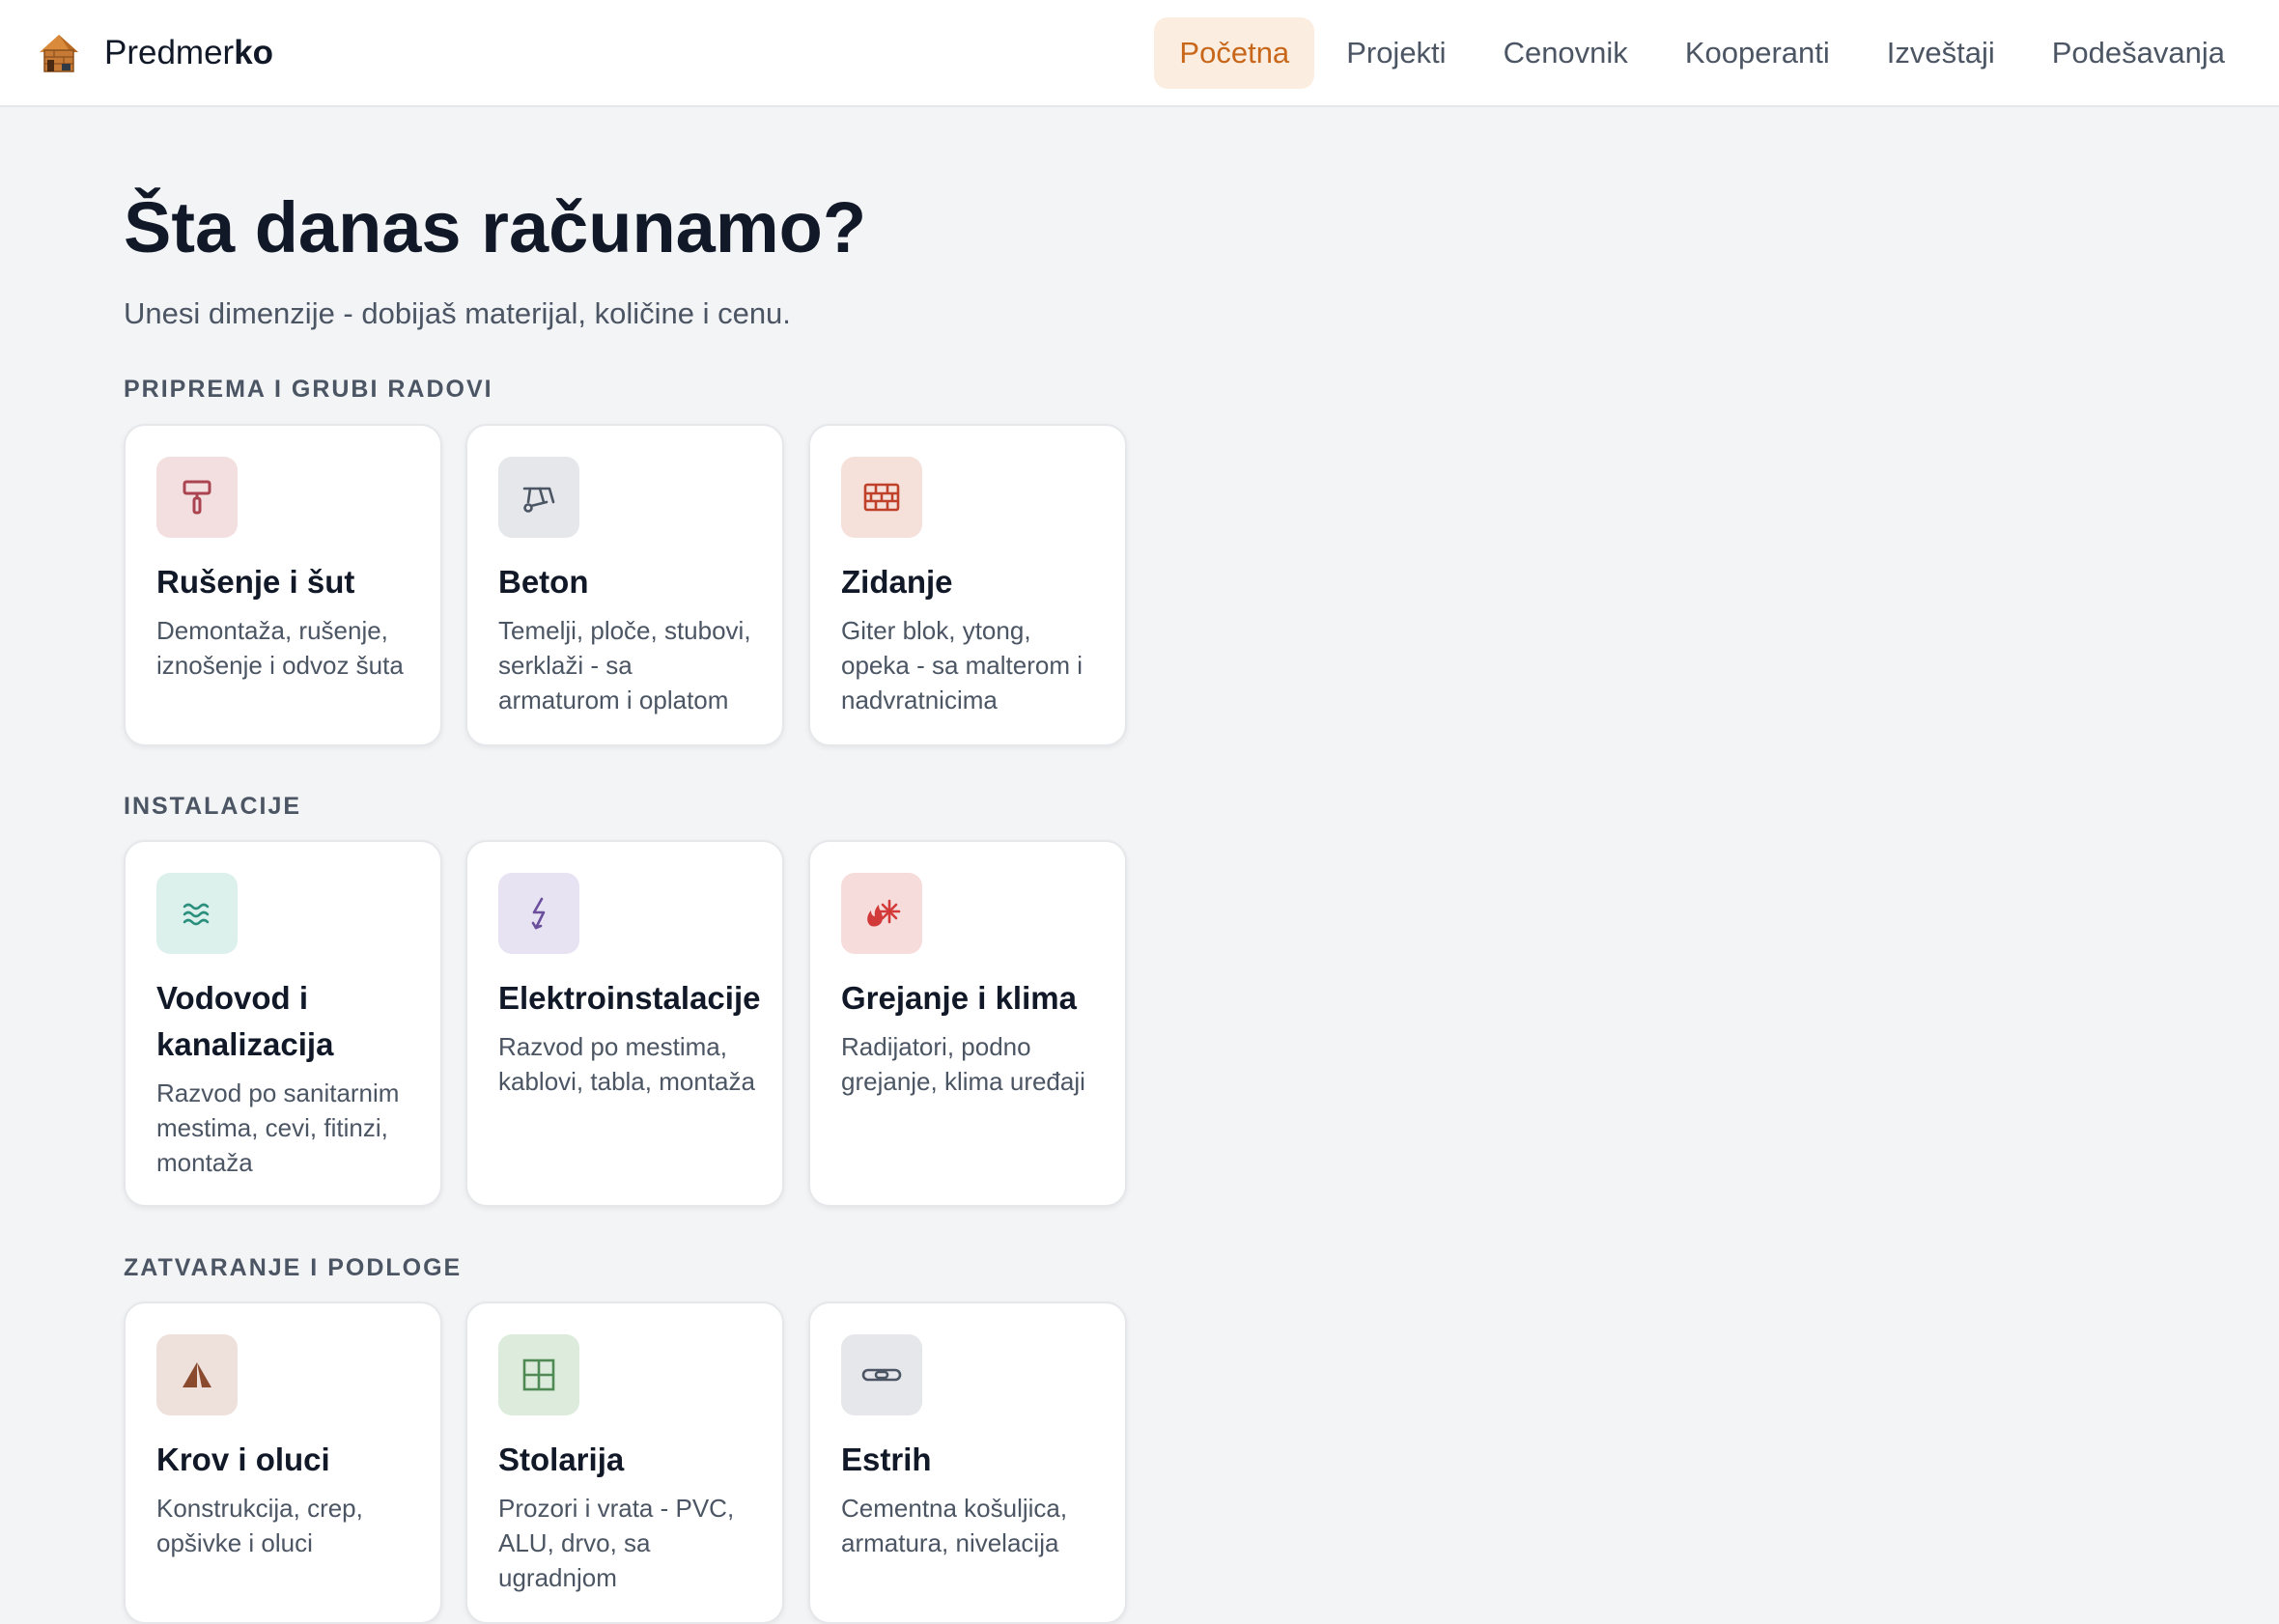 This screenshot has height=1624, width=2279. What do you see at coordinates (881, 498) in the screenshot?
I see `brick-wall-icon` at bounding box center [881, 498].